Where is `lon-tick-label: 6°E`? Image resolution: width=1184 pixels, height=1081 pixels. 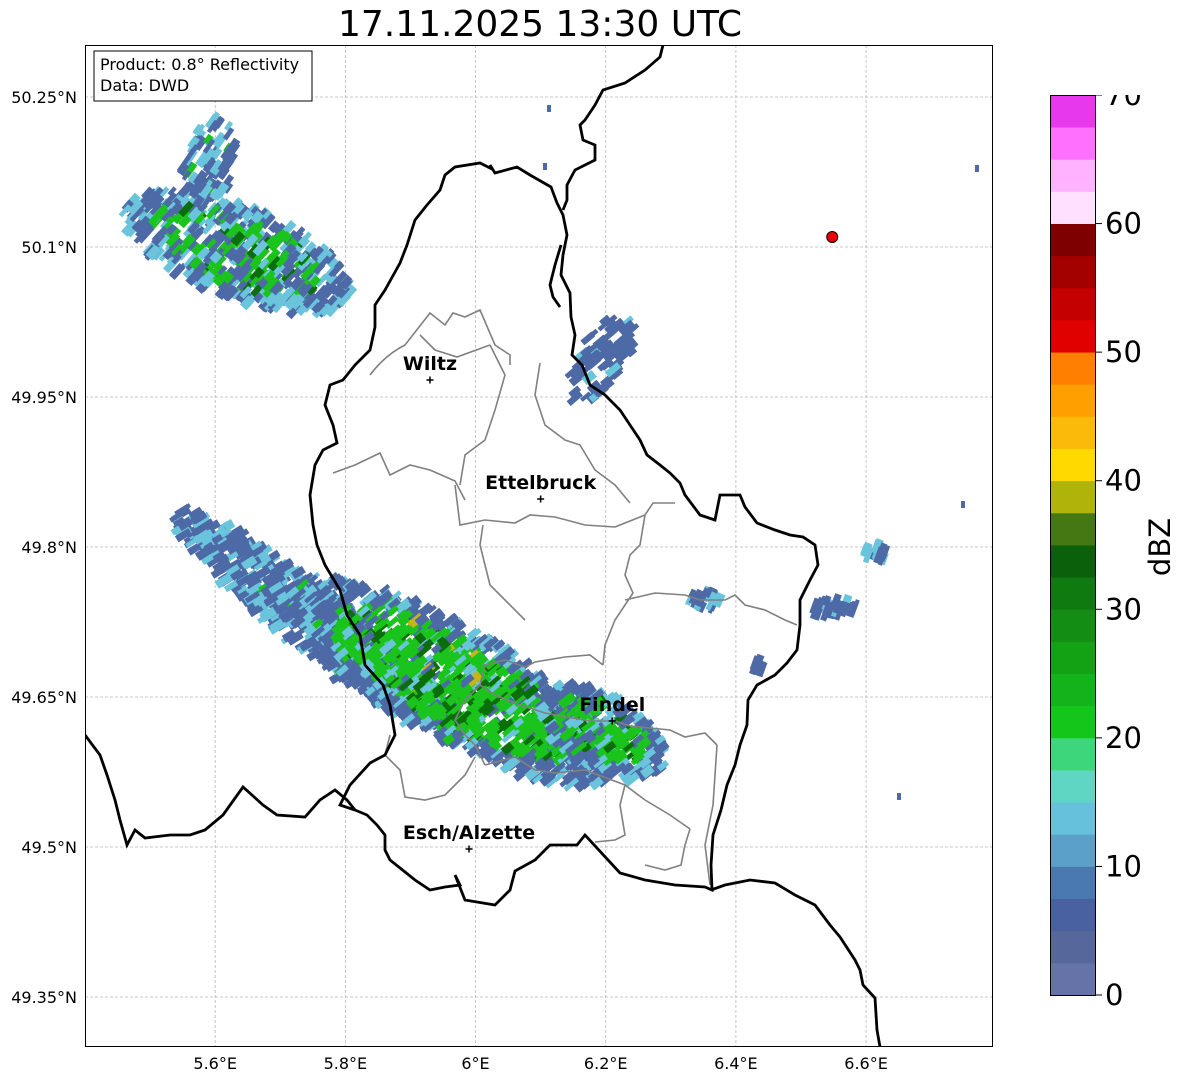 lon-tick-label: 6°E is located at coordinates (475, 1063).